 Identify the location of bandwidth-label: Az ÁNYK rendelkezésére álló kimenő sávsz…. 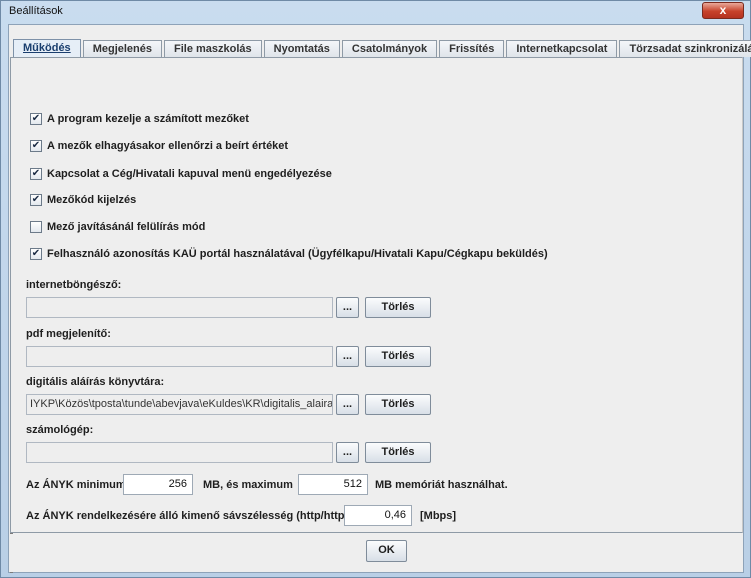
(190, 516).